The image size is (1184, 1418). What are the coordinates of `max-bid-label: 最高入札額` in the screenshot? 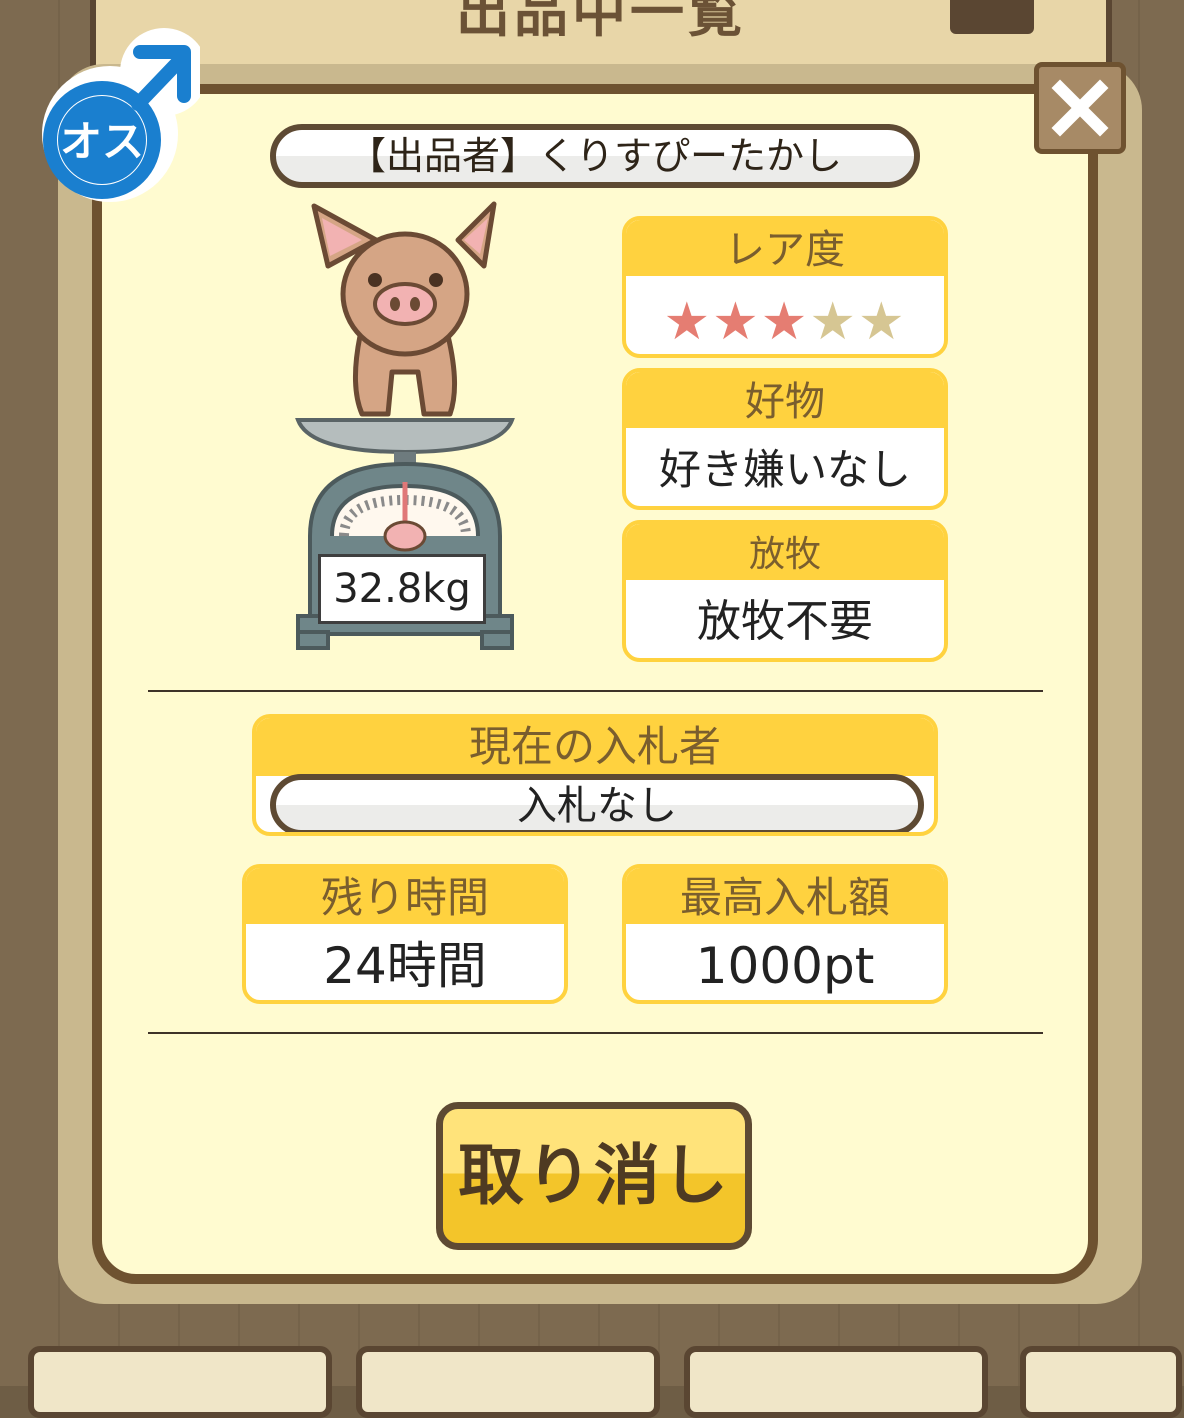 It's located at (785, 896).